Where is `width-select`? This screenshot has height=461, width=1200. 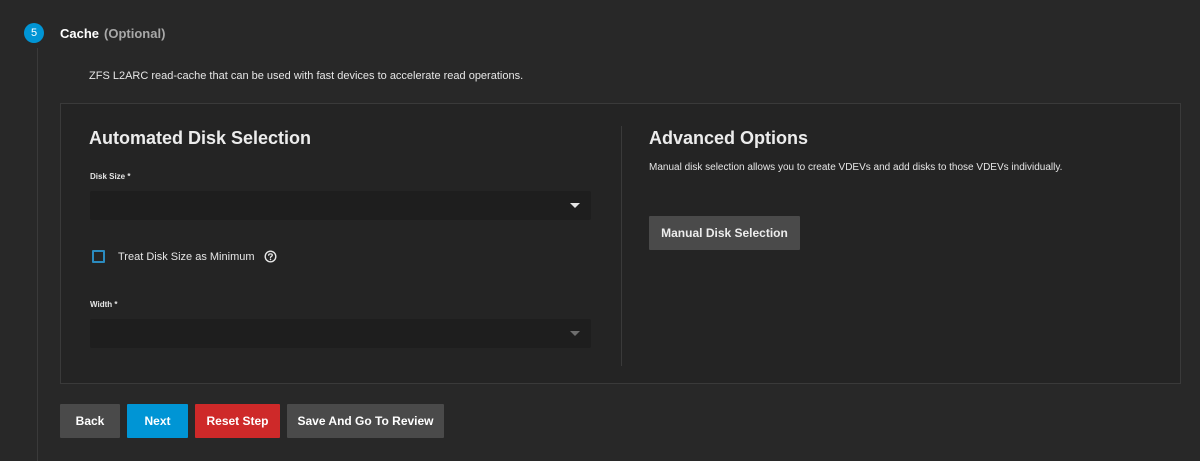
width-select is located at coordinates (340, 333).